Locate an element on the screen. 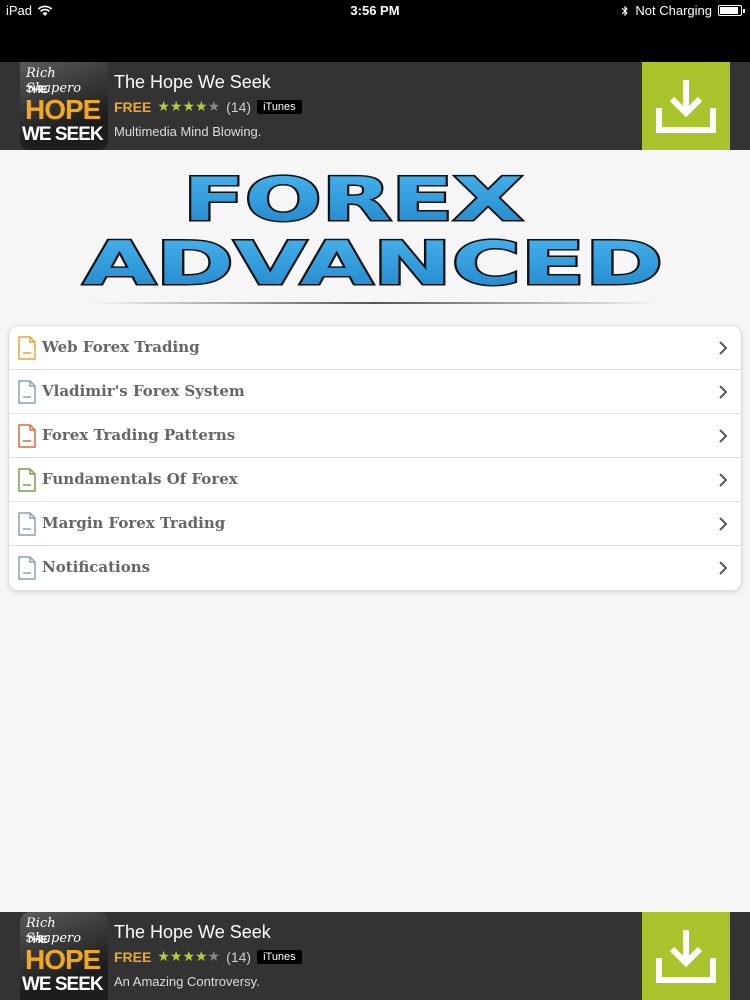 This screenshot has height=1000, width=750. battery-icon is located at coordinates (731, 10).